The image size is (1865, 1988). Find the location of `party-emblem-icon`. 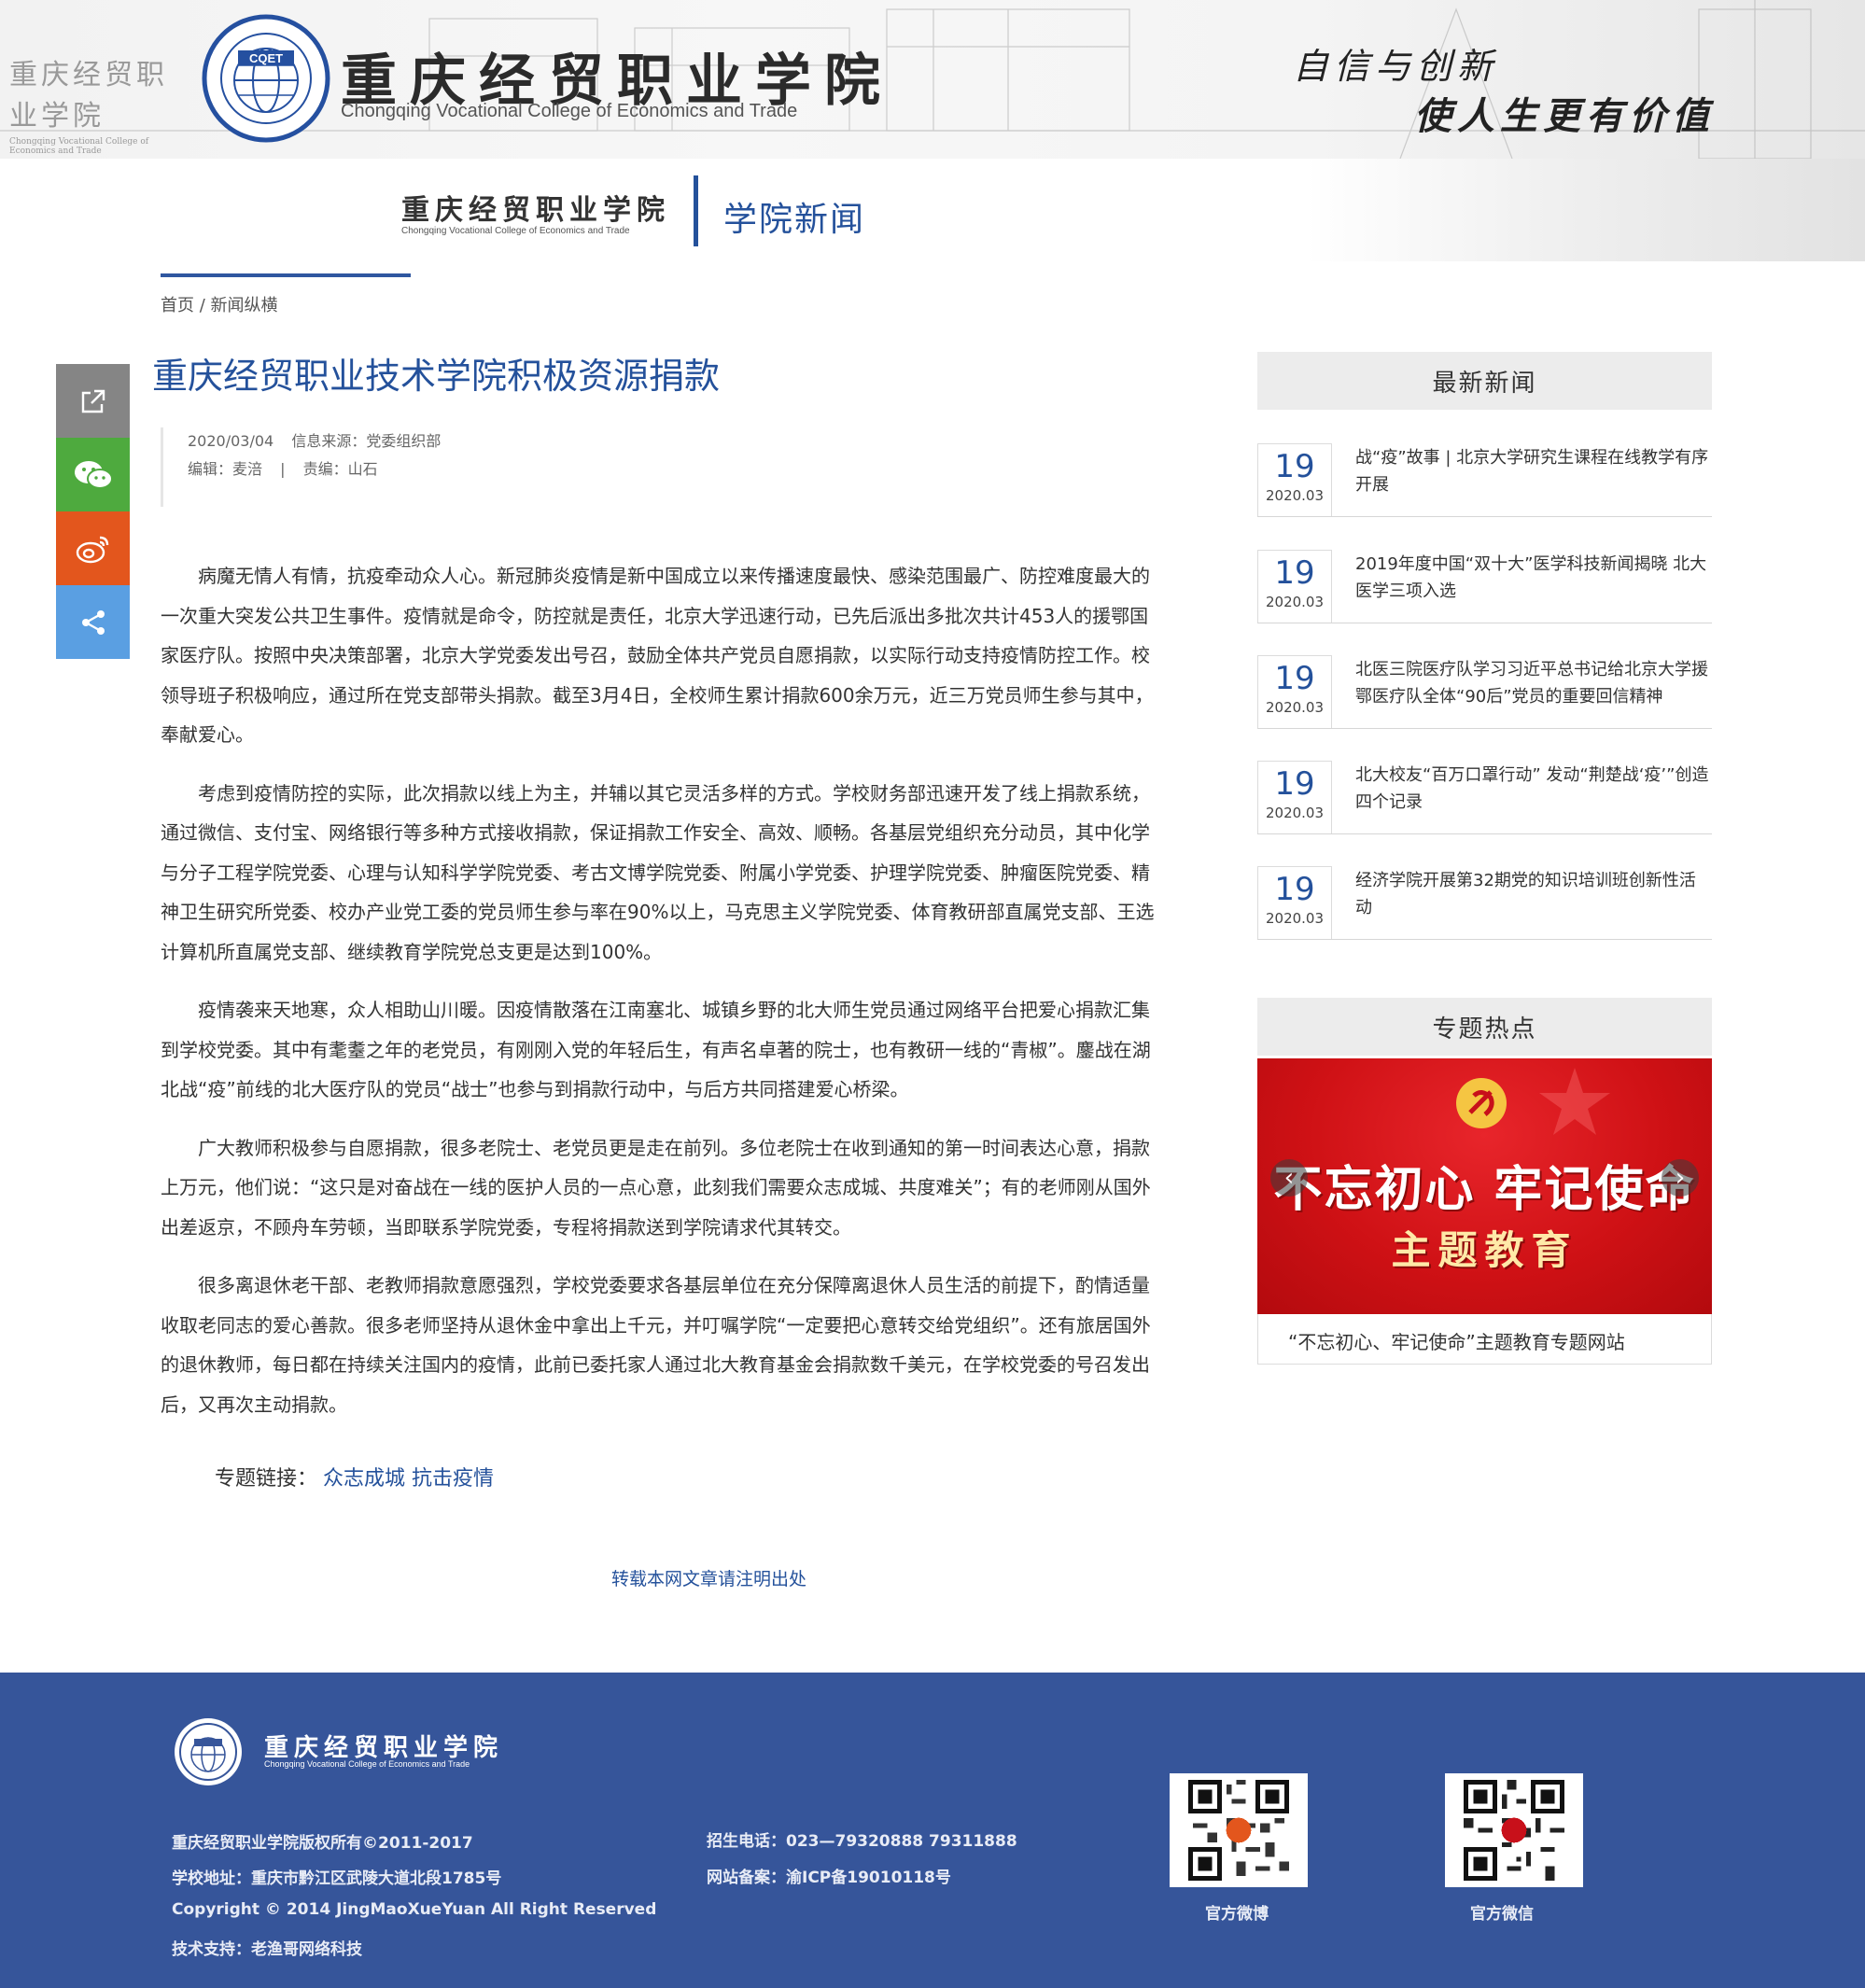

party-emblem-icon is located at coordinates (1481, 1103).